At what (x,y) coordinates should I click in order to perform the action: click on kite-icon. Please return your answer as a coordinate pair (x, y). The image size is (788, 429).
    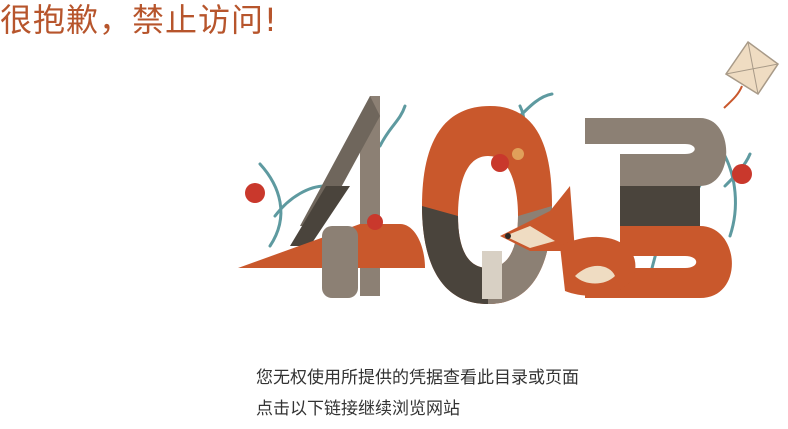
    Looking at the image, I should click on (751, 74).